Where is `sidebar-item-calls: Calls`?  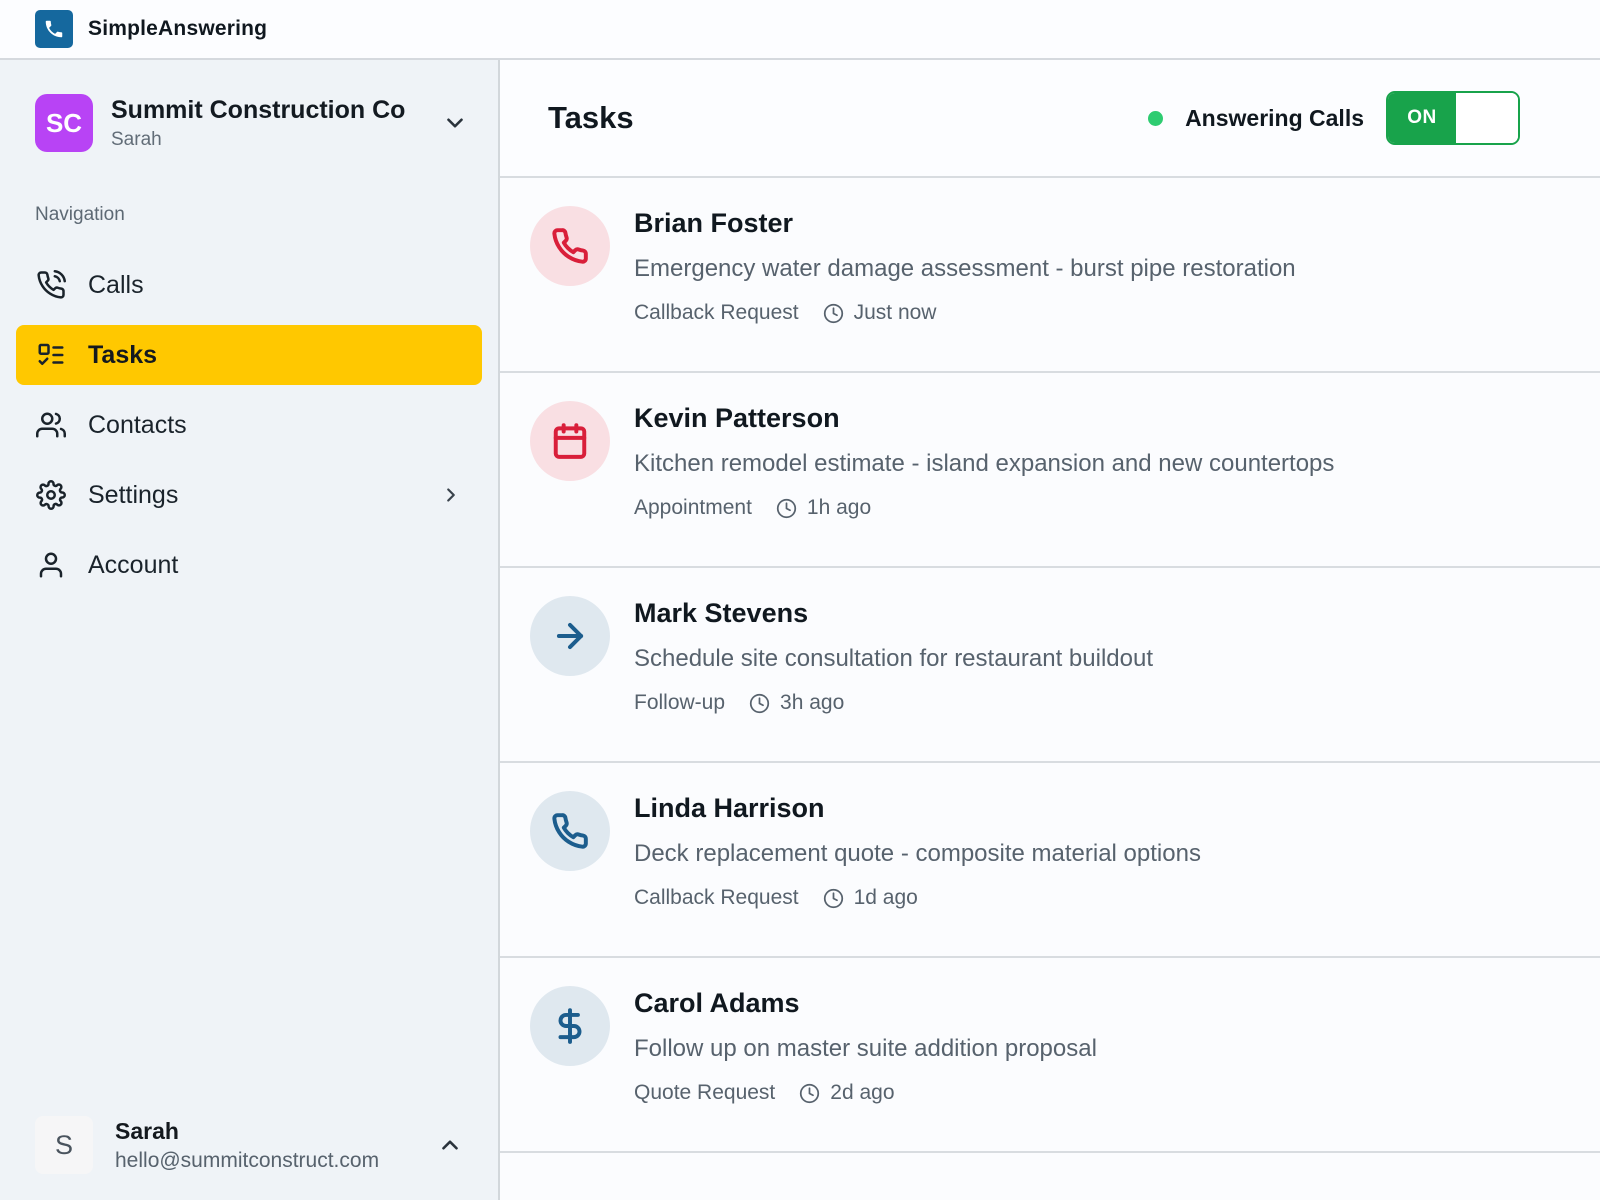 sidebar-item-calls: Calls is located at coordinates (249, 285).